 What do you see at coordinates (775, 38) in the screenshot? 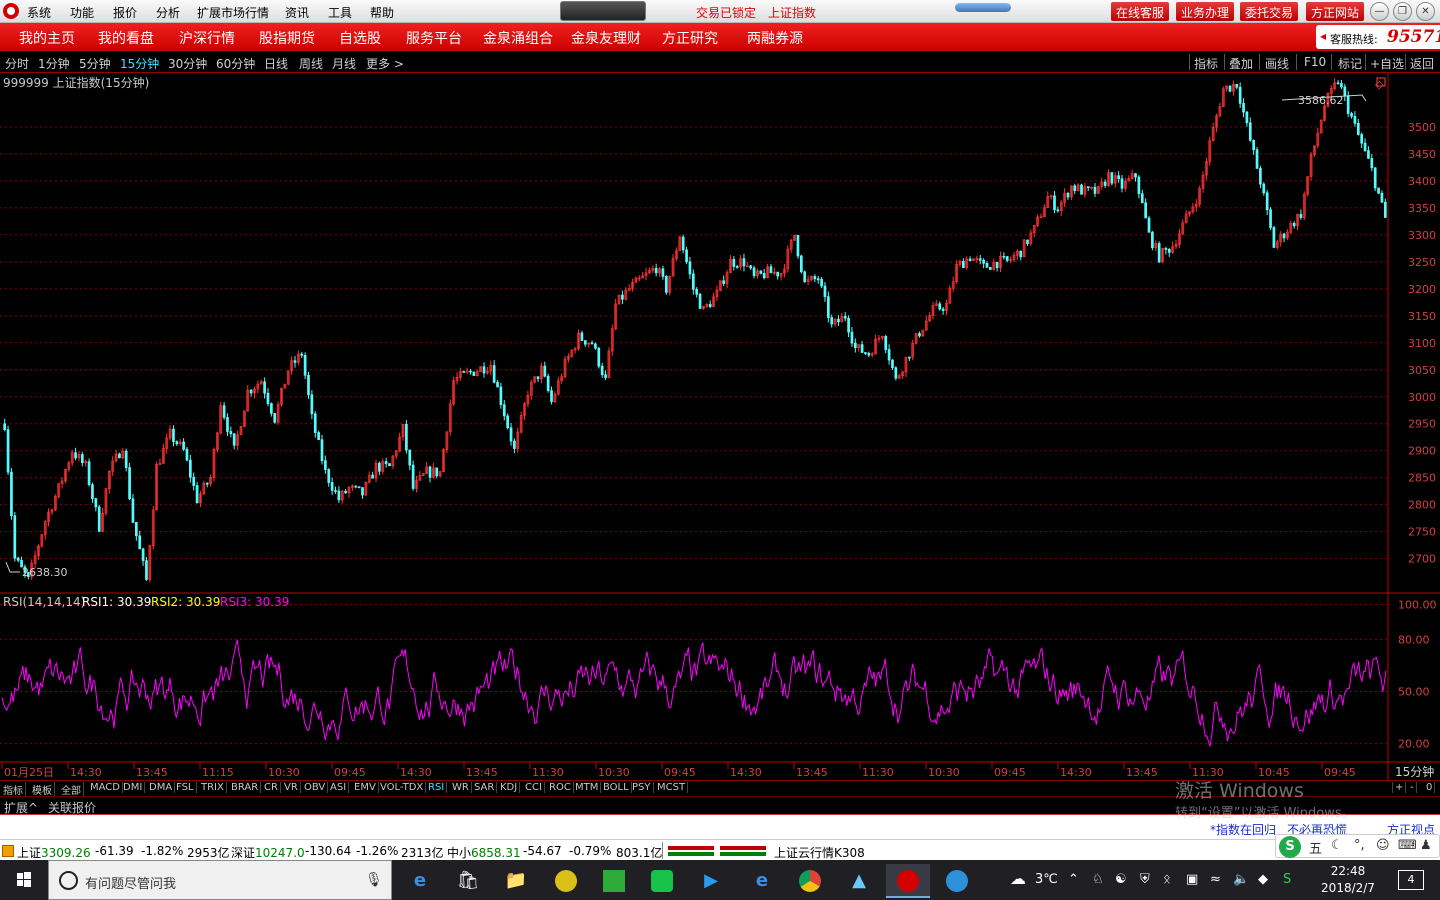
I see `nav-margin: 两融券源` at bounding box center [775, 38].